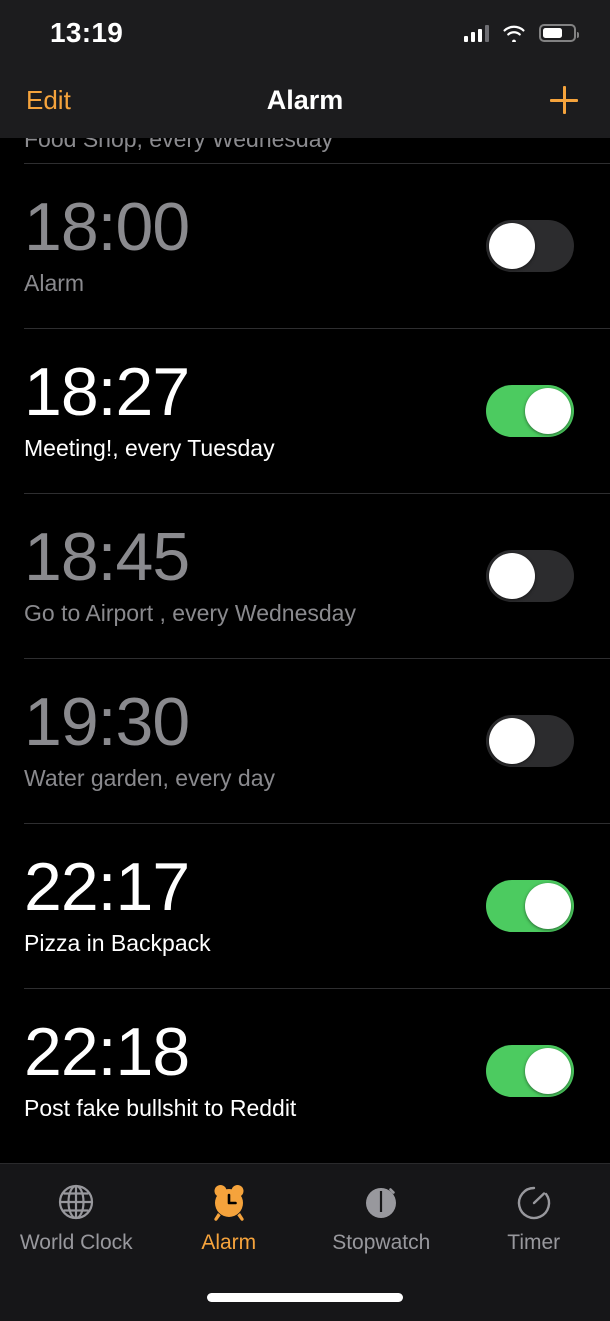 This screenshot has height=1321, width=610. I want to click on alarm-label: Alarm, so click(54, 283).